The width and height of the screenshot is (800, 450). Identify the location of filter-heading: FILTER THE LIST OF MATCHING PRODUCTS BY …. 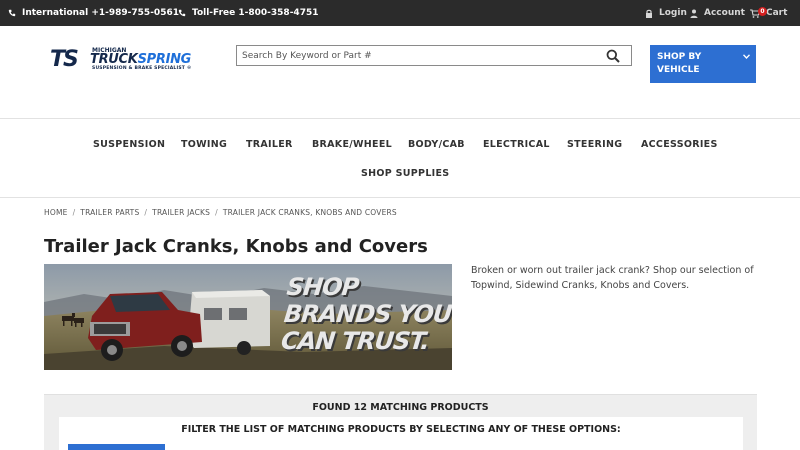
(401, 429).